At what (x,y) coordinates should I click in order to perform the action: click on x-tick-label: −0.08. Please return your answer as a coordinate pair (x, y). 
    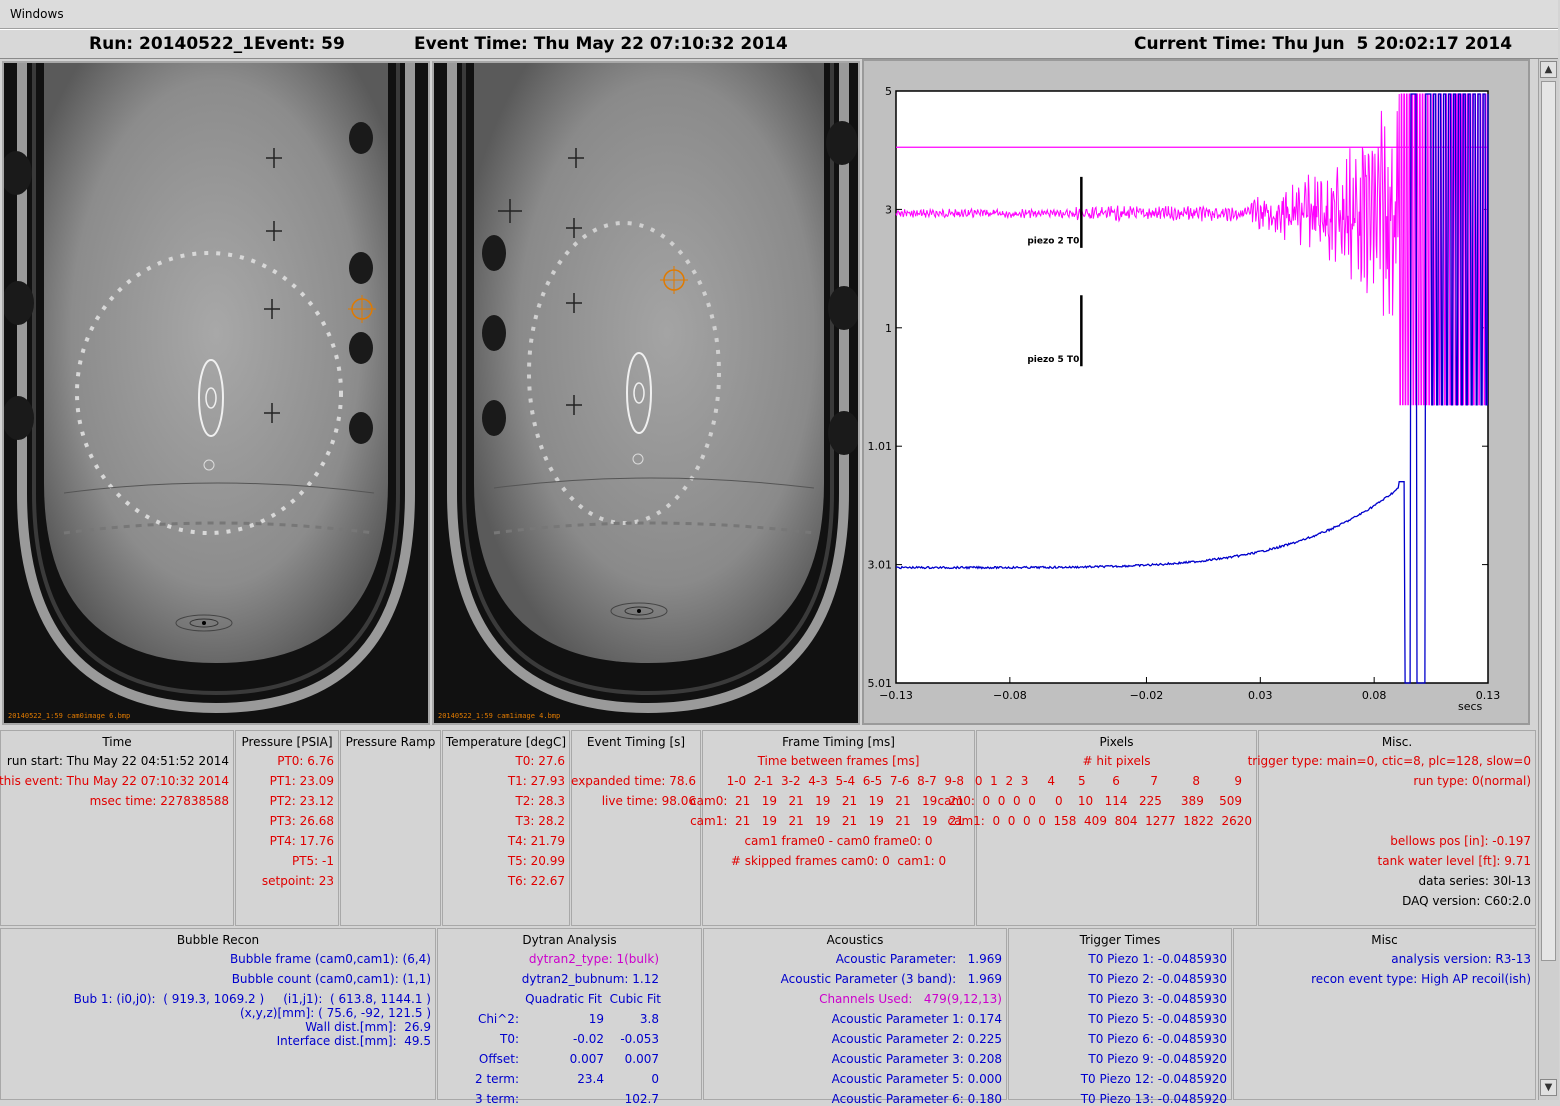
    Looking at the image, I should click on (1010, 695).